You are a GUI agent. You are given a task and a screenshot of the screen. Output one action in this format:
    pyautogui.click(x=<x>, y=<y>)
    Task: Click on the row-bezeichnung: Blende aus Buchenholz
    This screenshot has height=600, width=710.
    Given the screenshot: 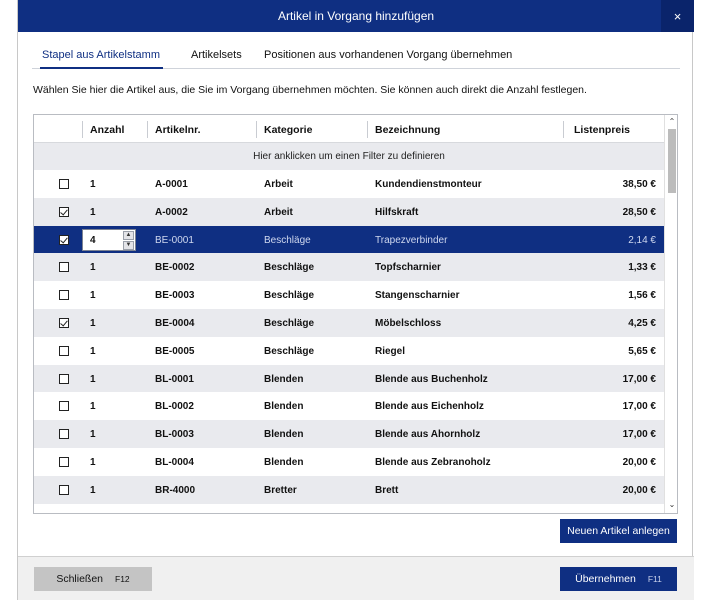 What is the action you would take?
    pyautogui.click(x=431, y=379)
    